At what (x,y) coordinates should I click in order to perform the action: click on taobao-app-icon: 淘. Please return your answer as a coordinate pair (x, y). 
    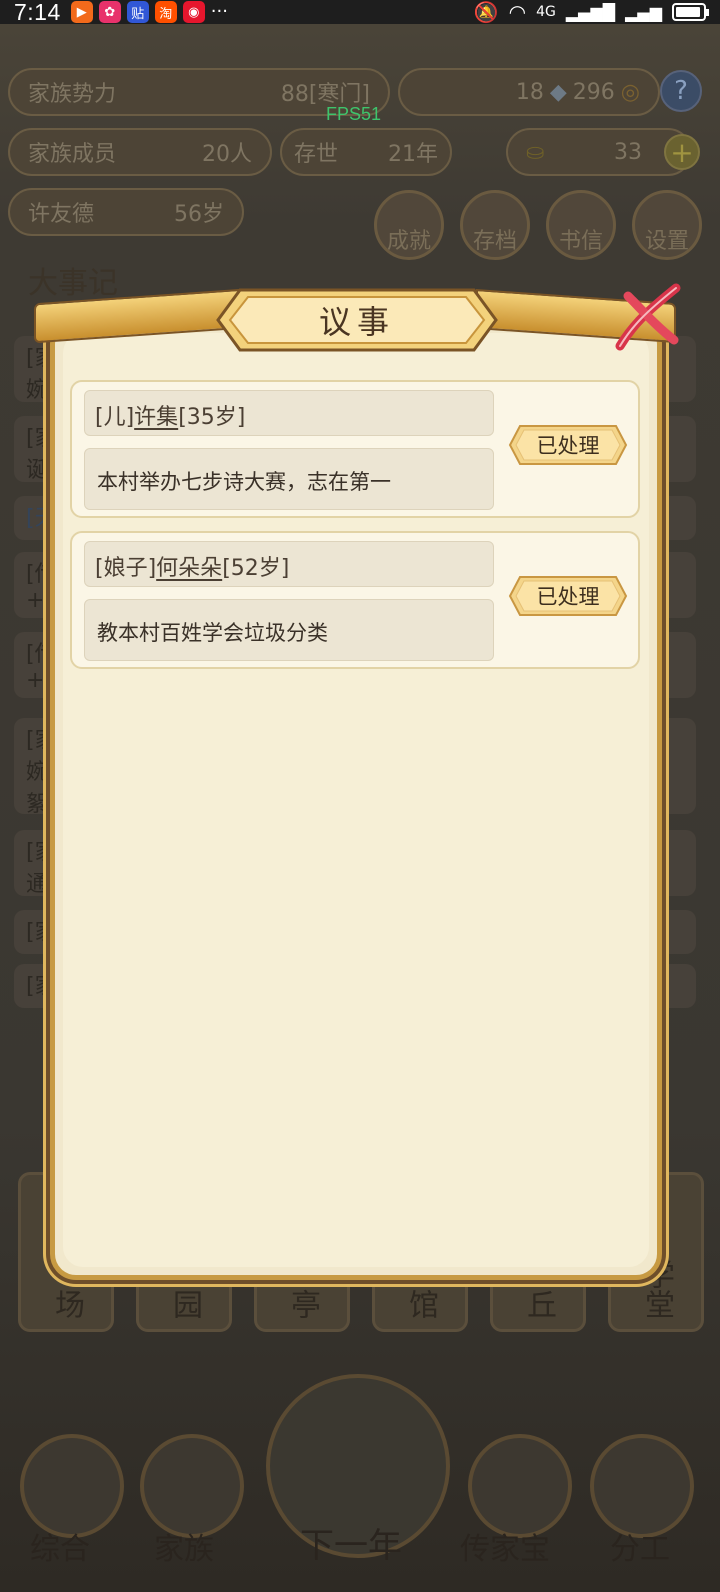
    Looking at the image, I should click on (165, 12).